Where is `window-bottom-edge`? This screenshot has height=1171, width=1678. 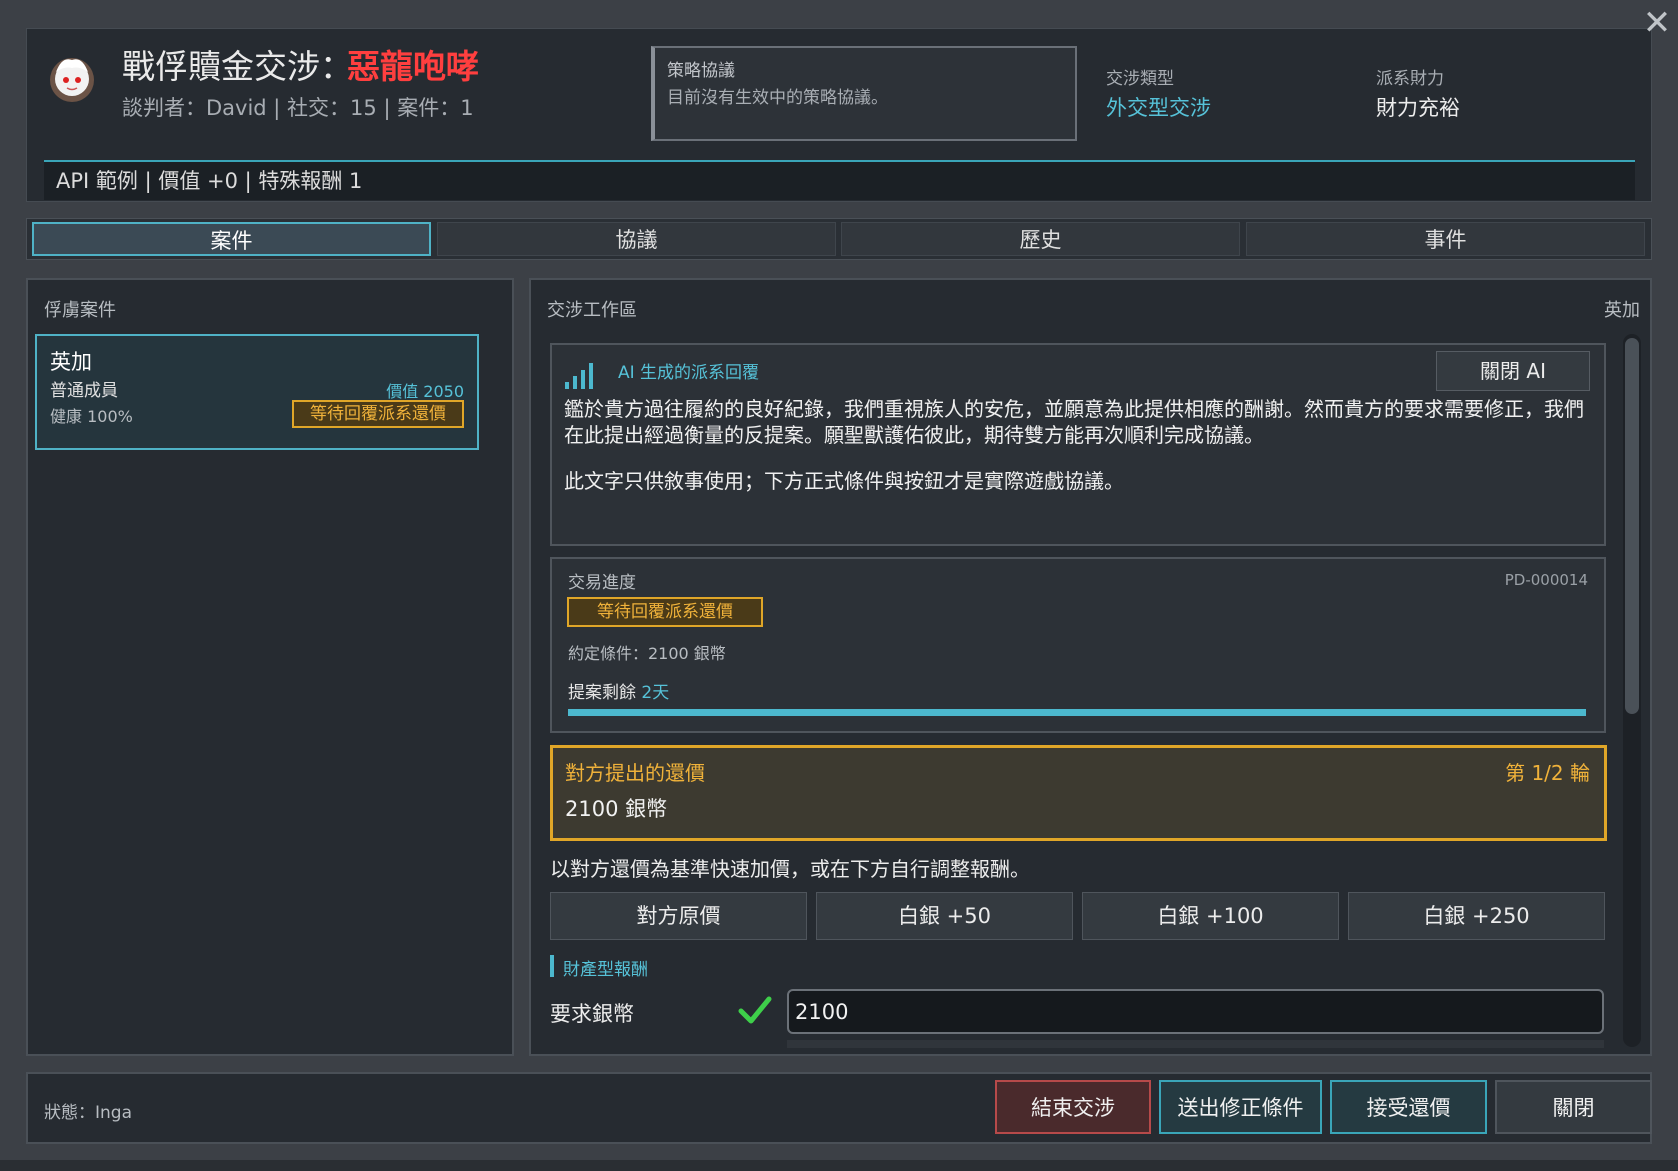
window-bottom-edge is located at coordinates (839, 1165).